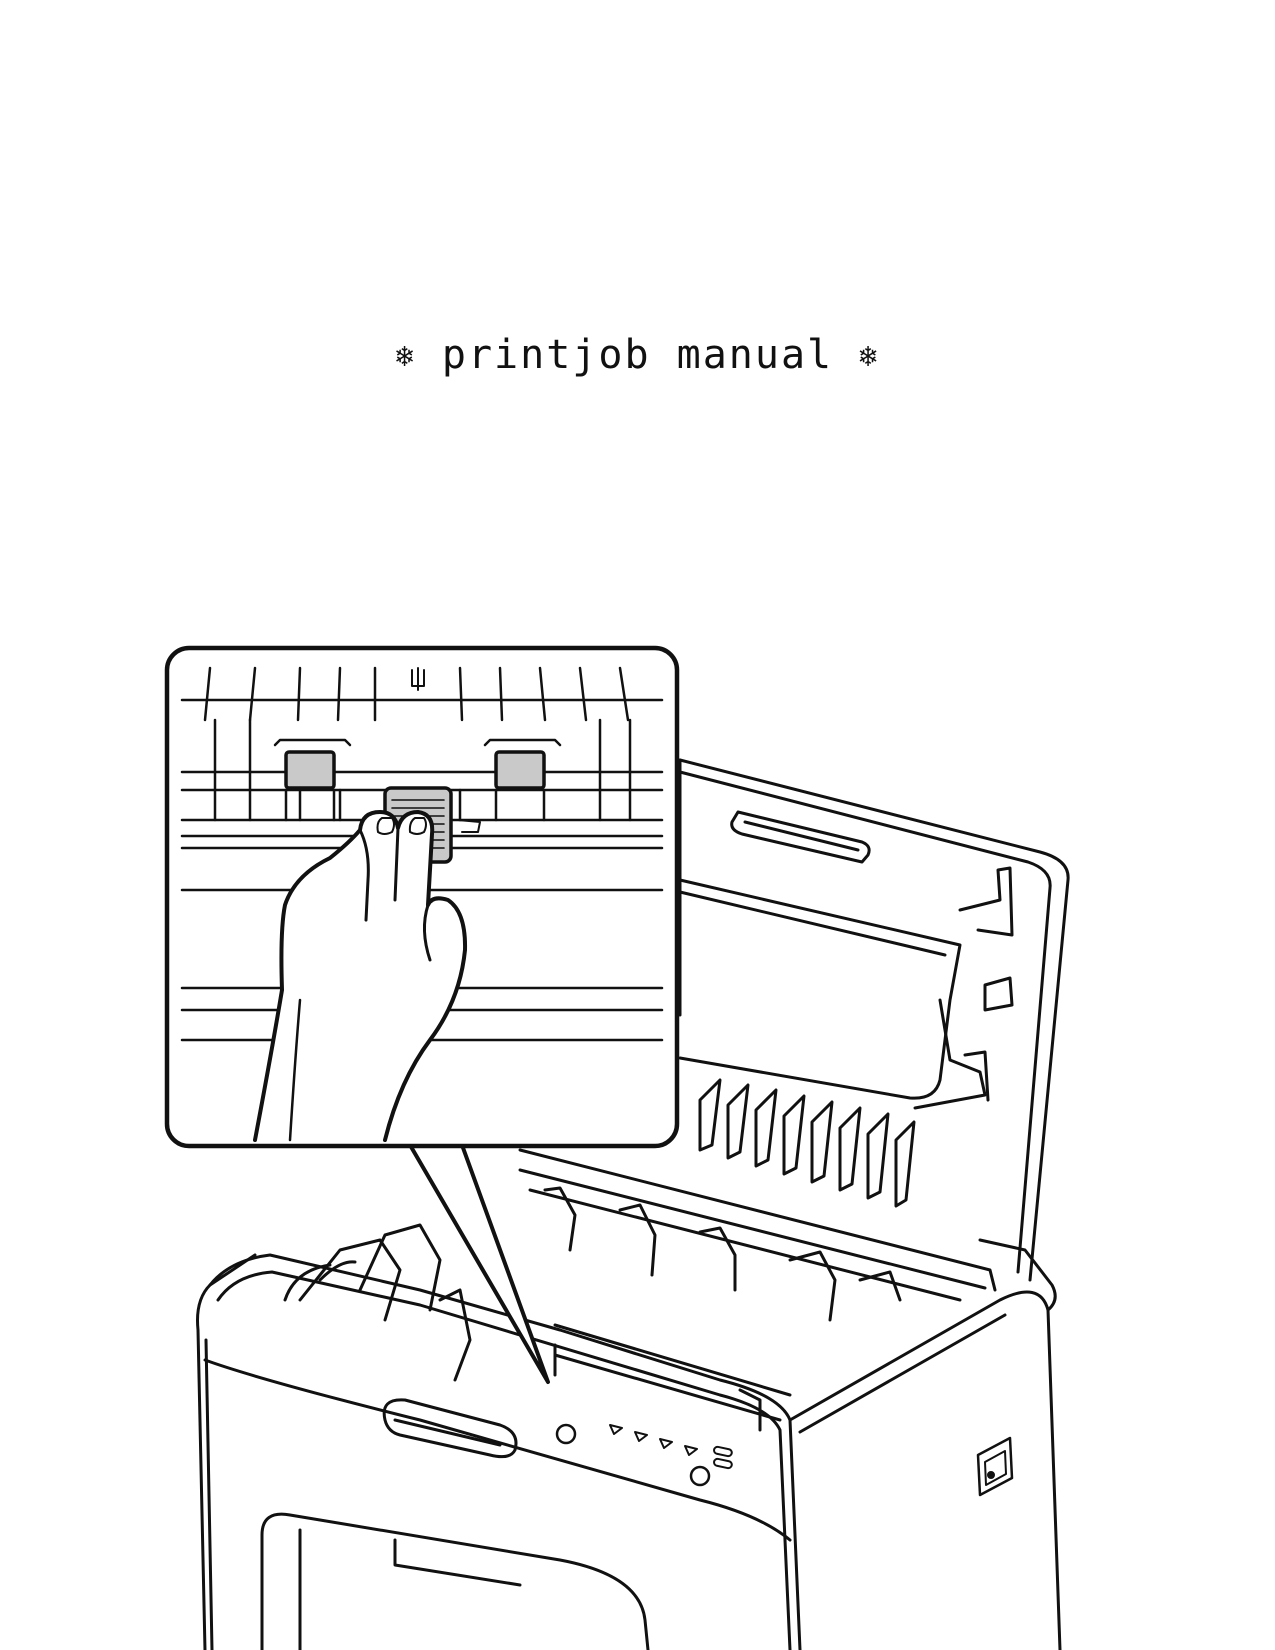 Image resolution: width=1275 pixels, height=1650 pixels. I want to click on top-cover, so click(874, 1020).